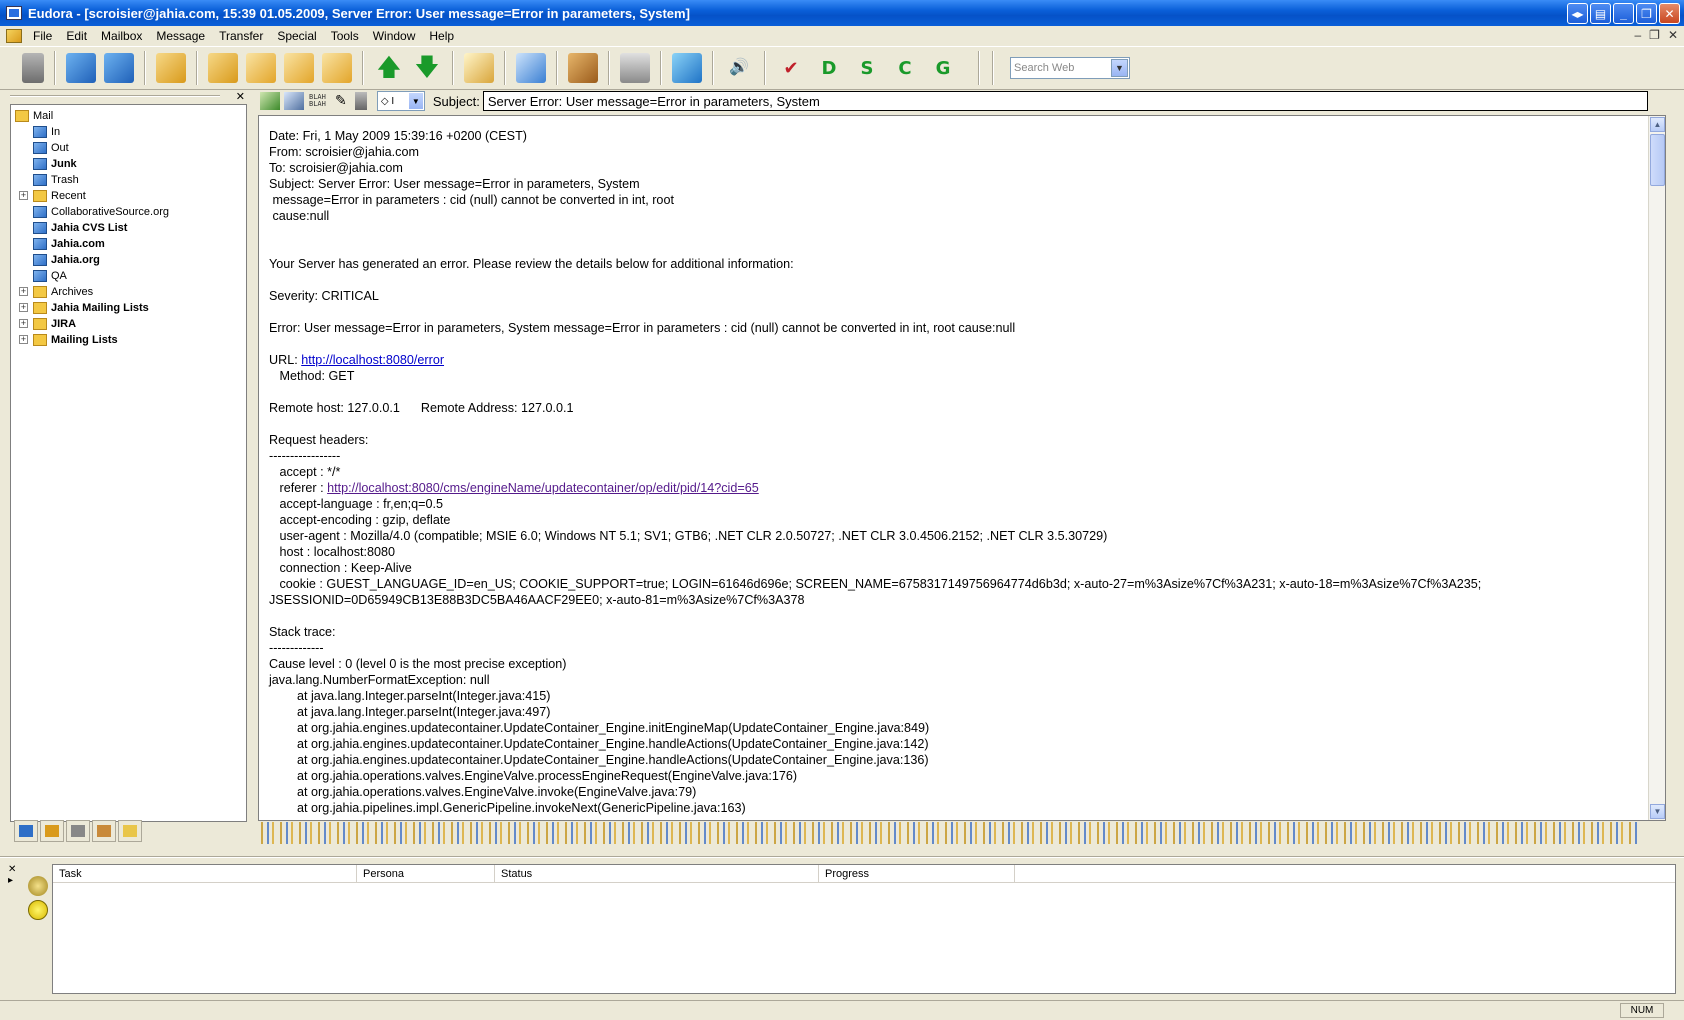  I want to click on in-mailbox-icon, so click(81, 68).